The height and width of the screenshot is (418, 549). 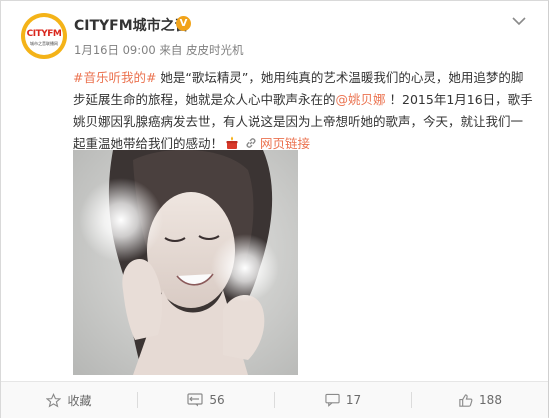 I want to click on like-count: 188, so click(x=490, y=400).